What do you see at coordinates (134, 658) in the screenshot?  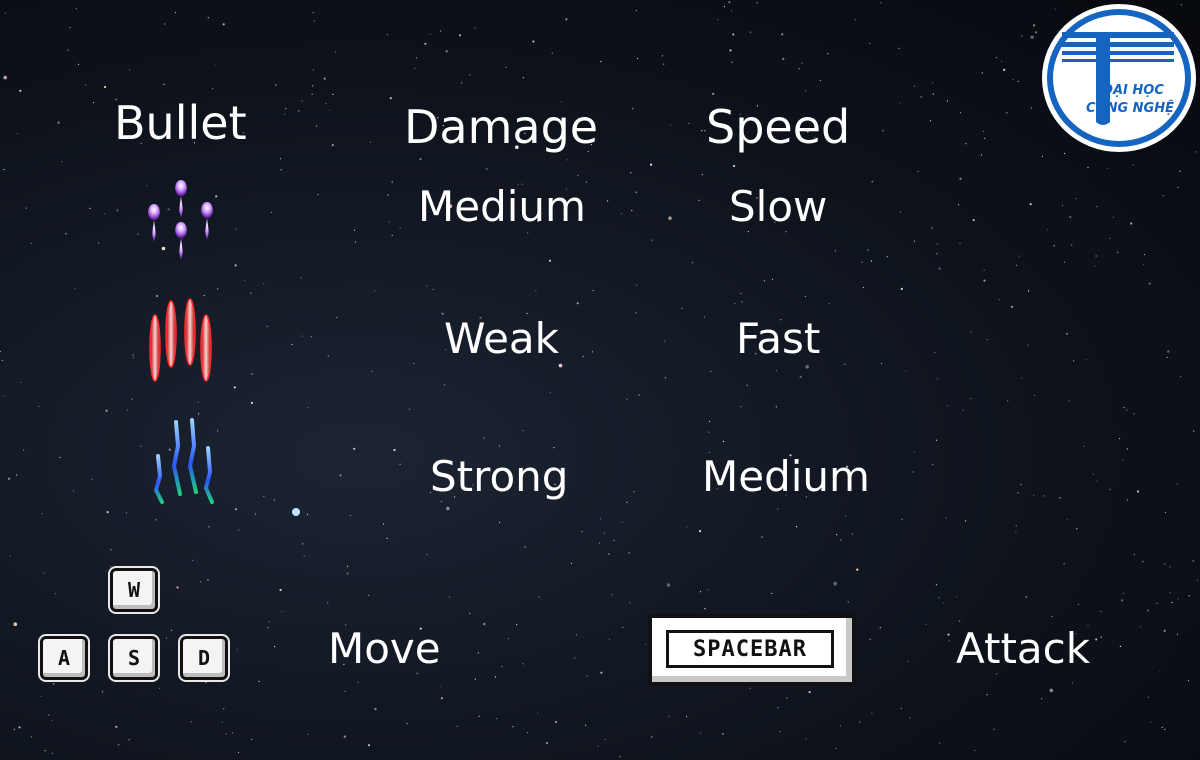 I see `s-key: S` at bounding box center [134, 658].